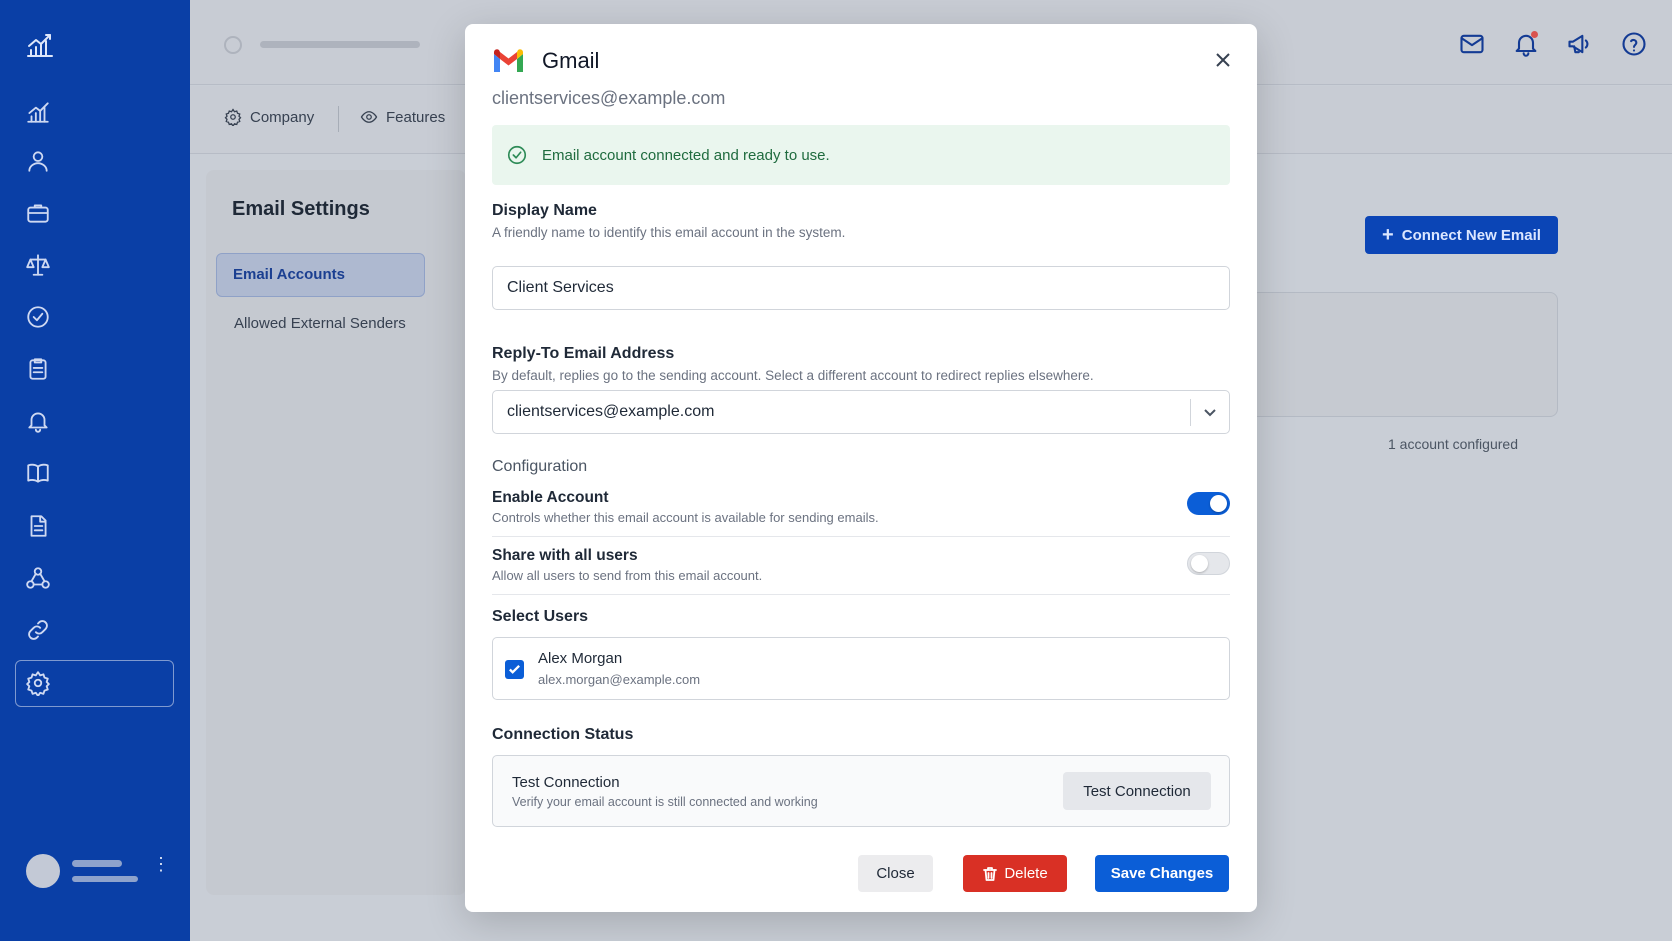 The image size is (1672, 941). What do you see at coordinates (1210, 412) in the screenshot?
I see `chevron-down-icon` at bounding box center [1210, 412].